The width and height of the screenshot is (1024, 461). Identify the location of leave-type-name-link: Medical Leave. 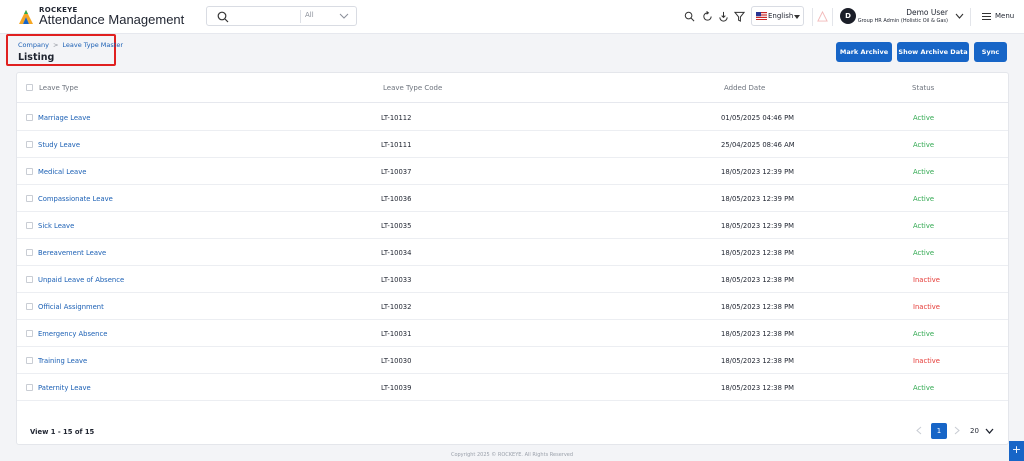
(62, 172).